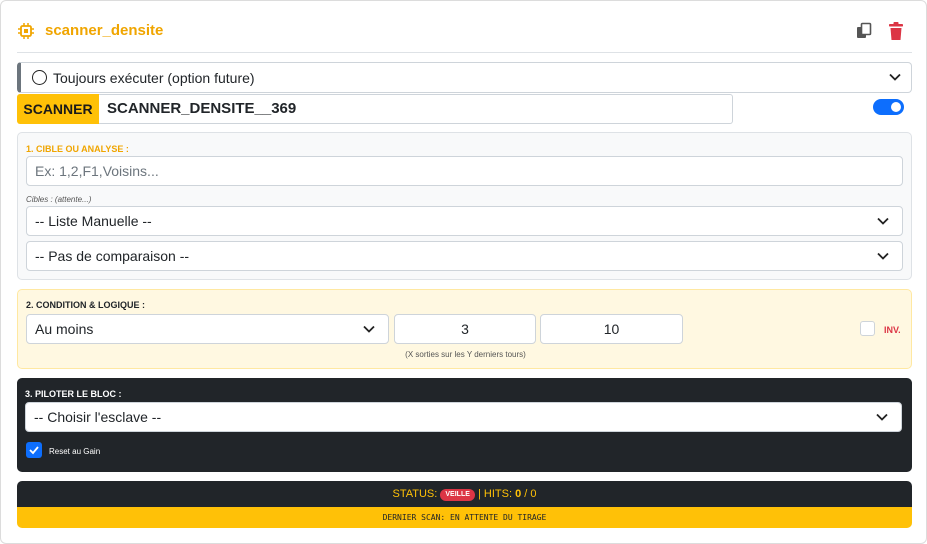 This screenshot has height=544, width=927. Describe the element at coordinates (892, 330) in the screenshot. I see `invert-label: INV.` at that location.